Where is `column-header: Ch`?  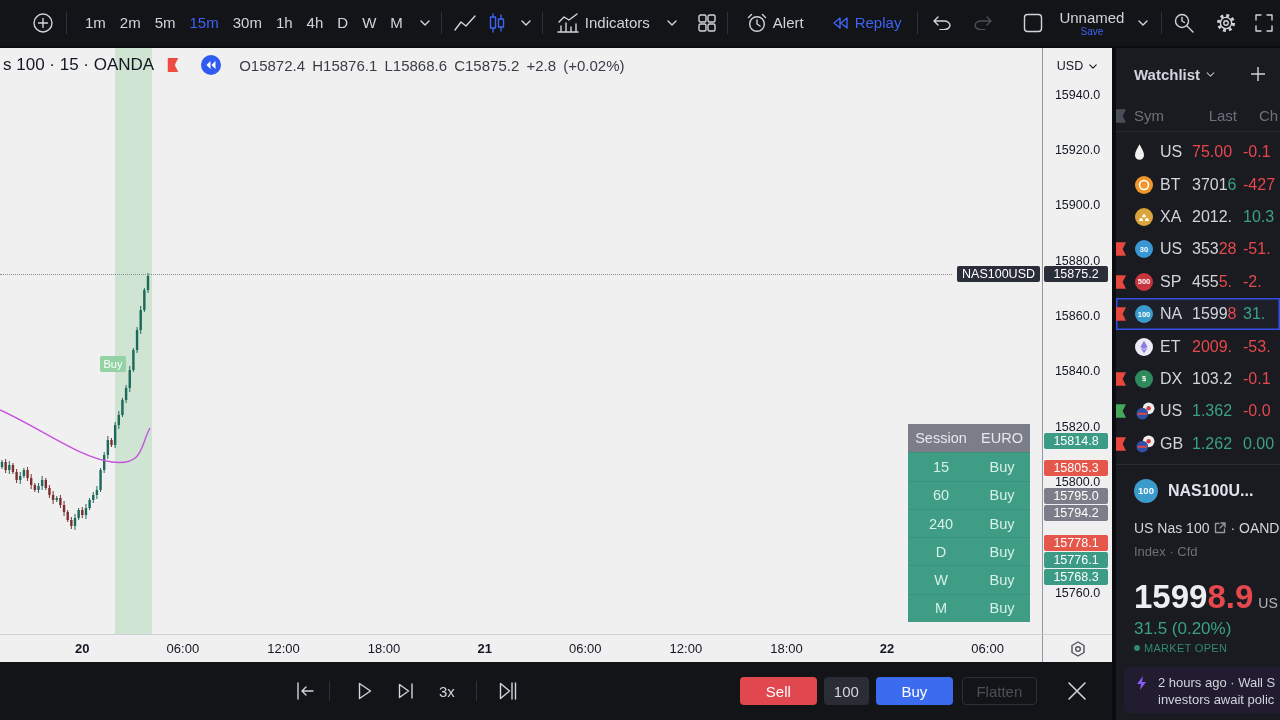
column-header: Ch is located at coordinates (1269, 115).